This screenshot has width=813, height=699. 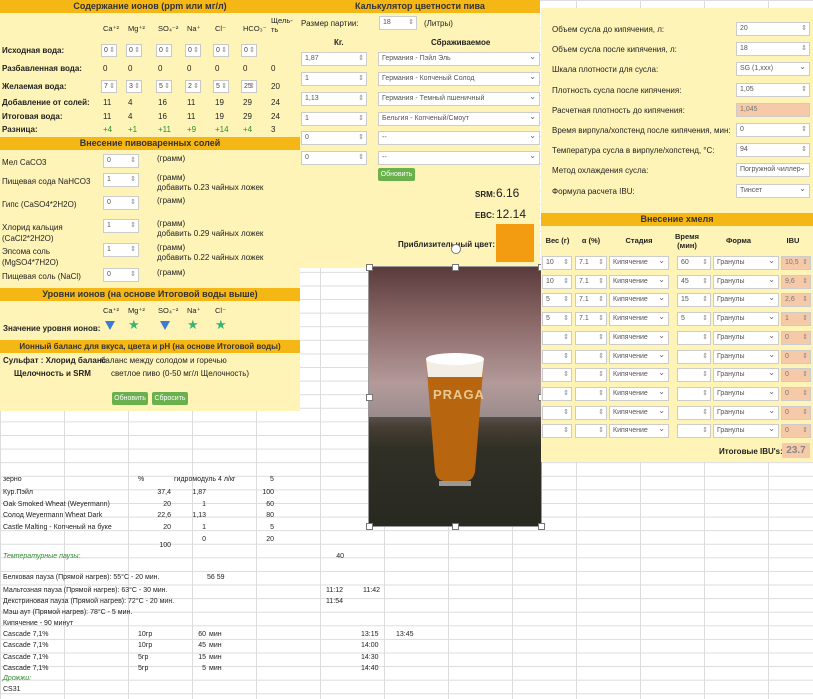 What do you see at coordinates (773, 150) in the screenshot?
I see `wort-input: 94` at bounding box center [773, 150].